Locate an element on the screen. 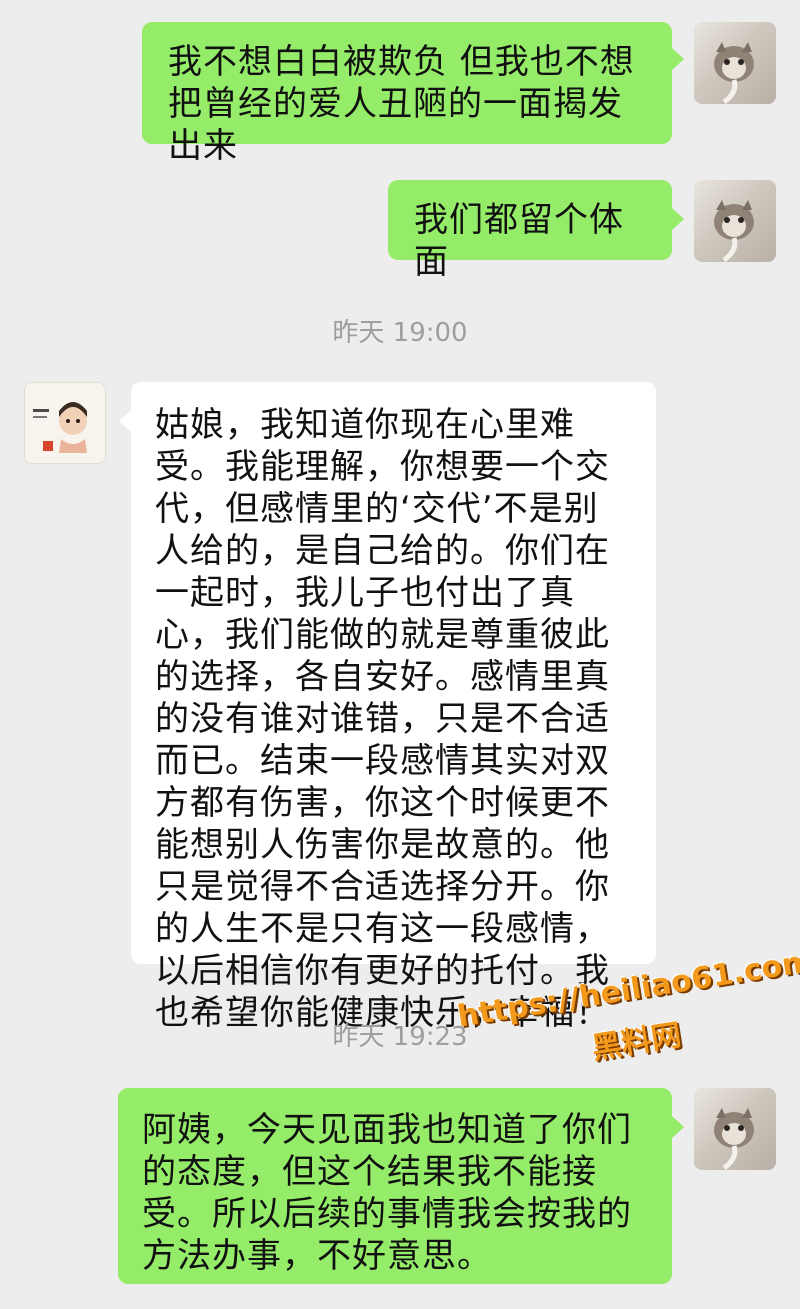  girl-illustration-icon is located at coordinates (65, 423).